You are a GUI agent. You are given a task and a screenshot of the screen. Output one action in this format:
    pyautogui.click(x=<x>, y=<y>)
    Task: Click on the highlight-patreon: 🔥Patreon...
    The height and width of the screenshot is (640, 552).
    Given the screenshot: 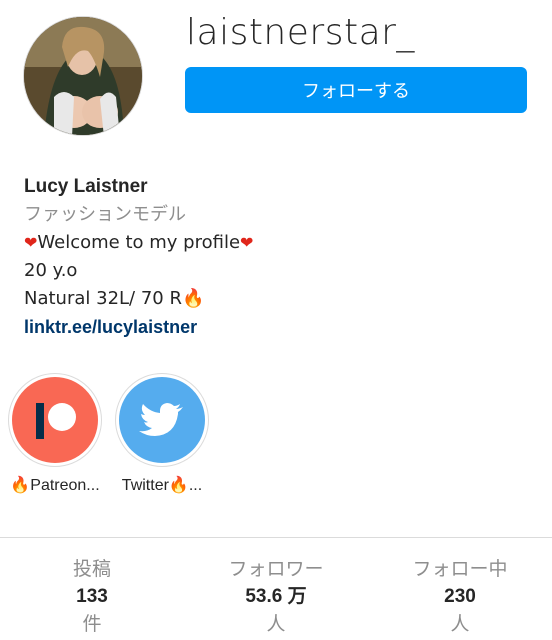 What is the action you would take?
    pyautogui.click(x=55, y=434)
    